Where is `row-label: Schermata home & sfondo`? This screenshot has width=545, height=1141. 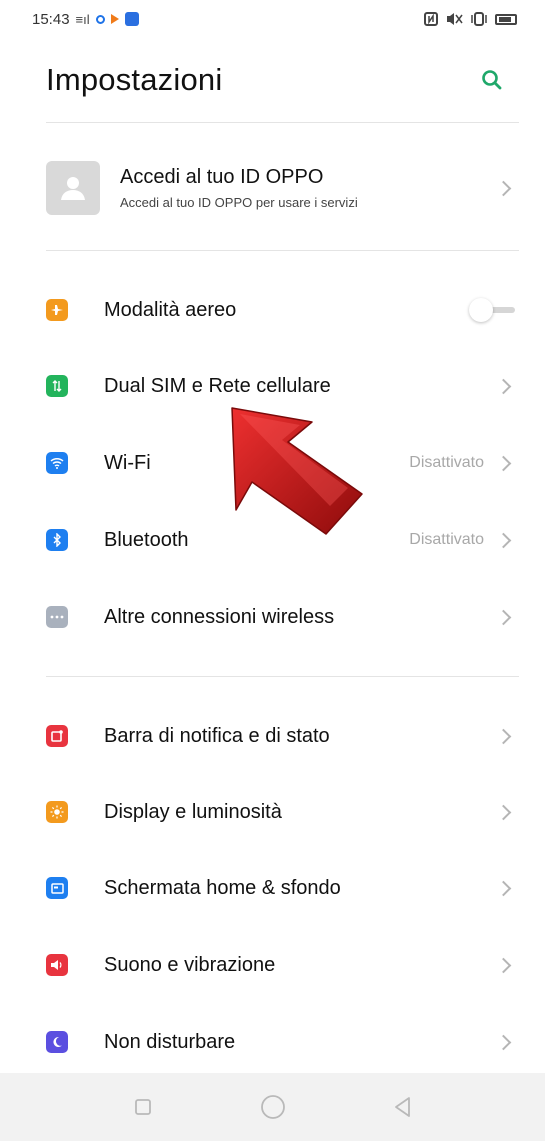 row-label: Schermata home & sfondo is located at coordinates (222, 887).